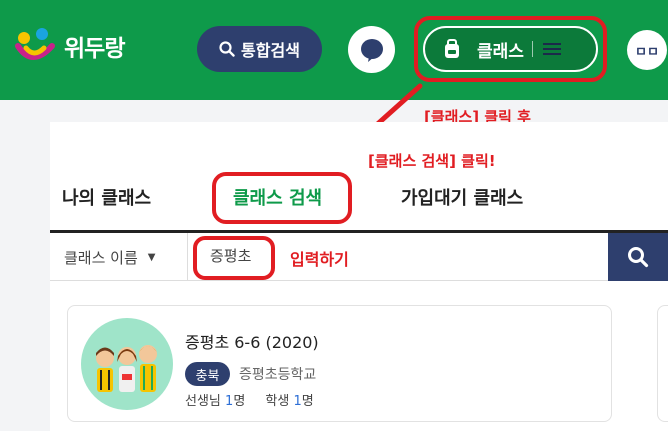  I want to click on teacher-unit: 명, so click(239, 401).